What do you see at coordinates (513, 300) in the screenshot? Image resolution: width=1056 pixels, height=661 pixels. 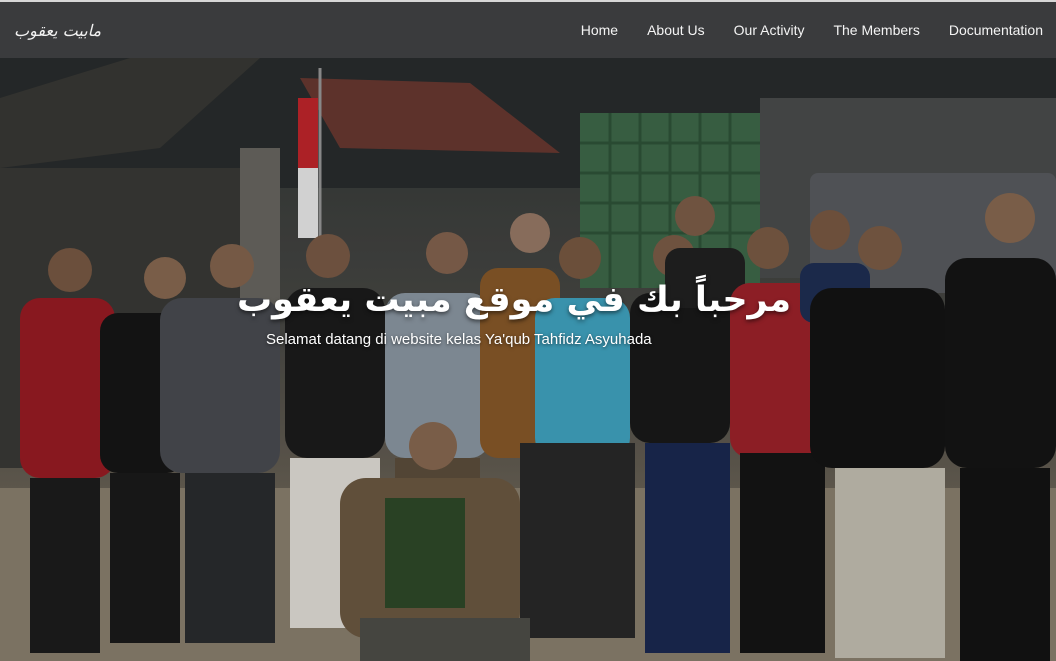 I see `hero-title: مرحباً بك في موقع مبيت يعقوب` at bounding box center [513, 300].